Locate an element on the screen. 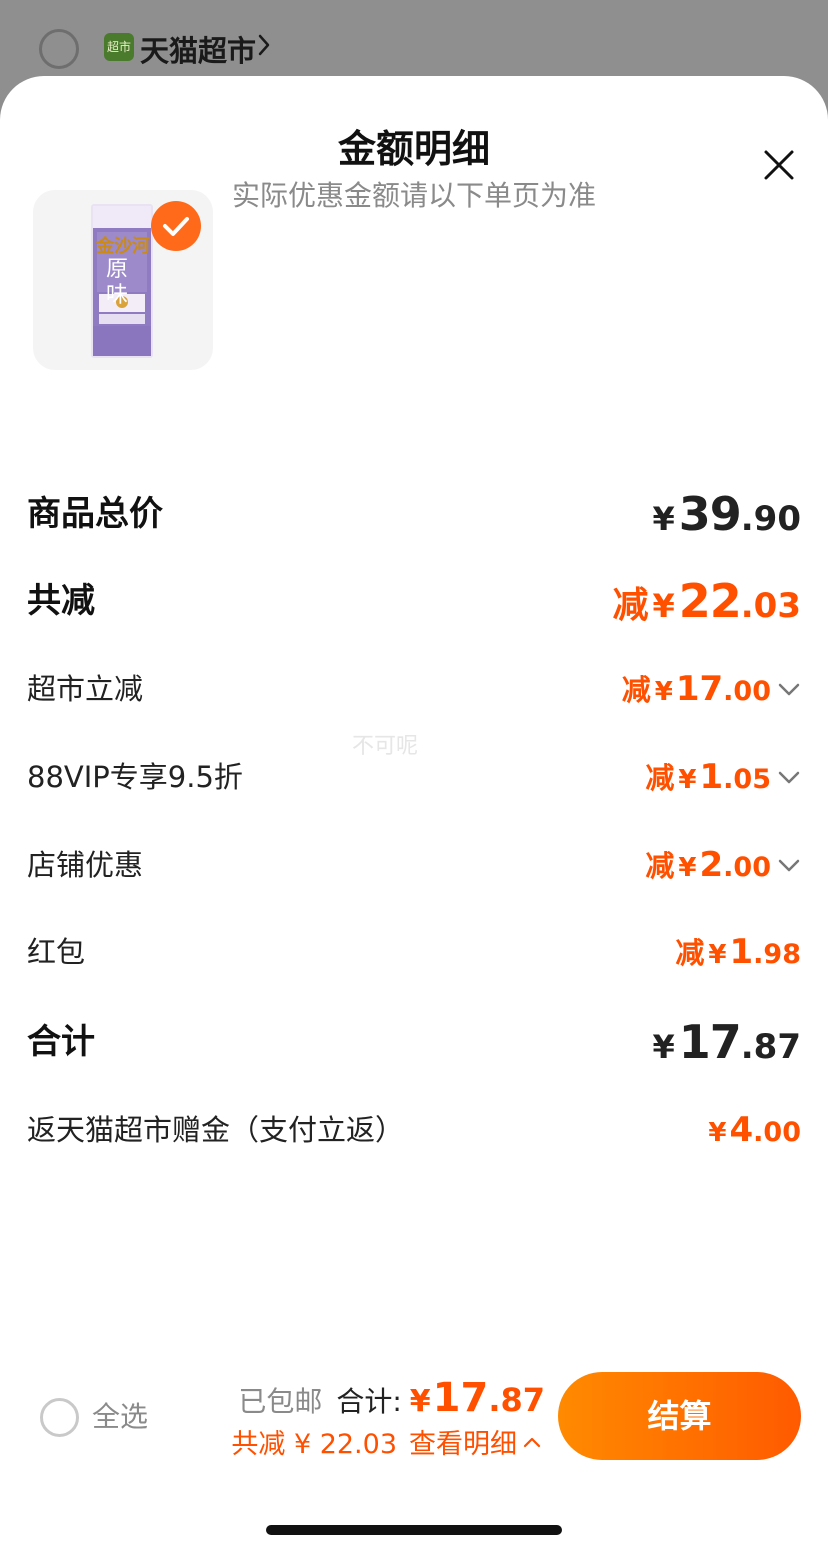 The image size is (828, 1551). chevron-right-icon is located at coordinates (264, 45).